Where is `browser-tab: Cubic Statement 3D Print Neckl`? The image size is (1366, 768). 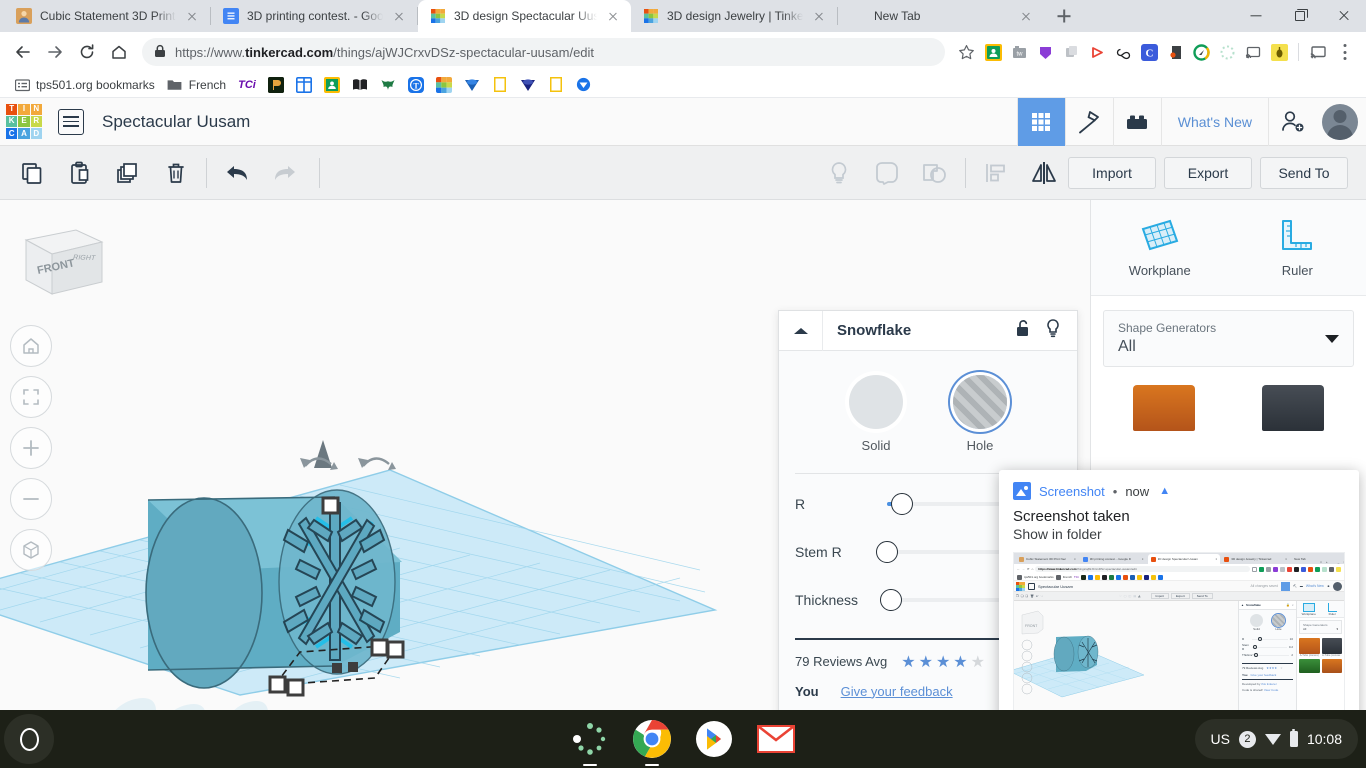 browser-tab: Cubic Statement 3D Print Neckl is located at coordinates (107, 16).